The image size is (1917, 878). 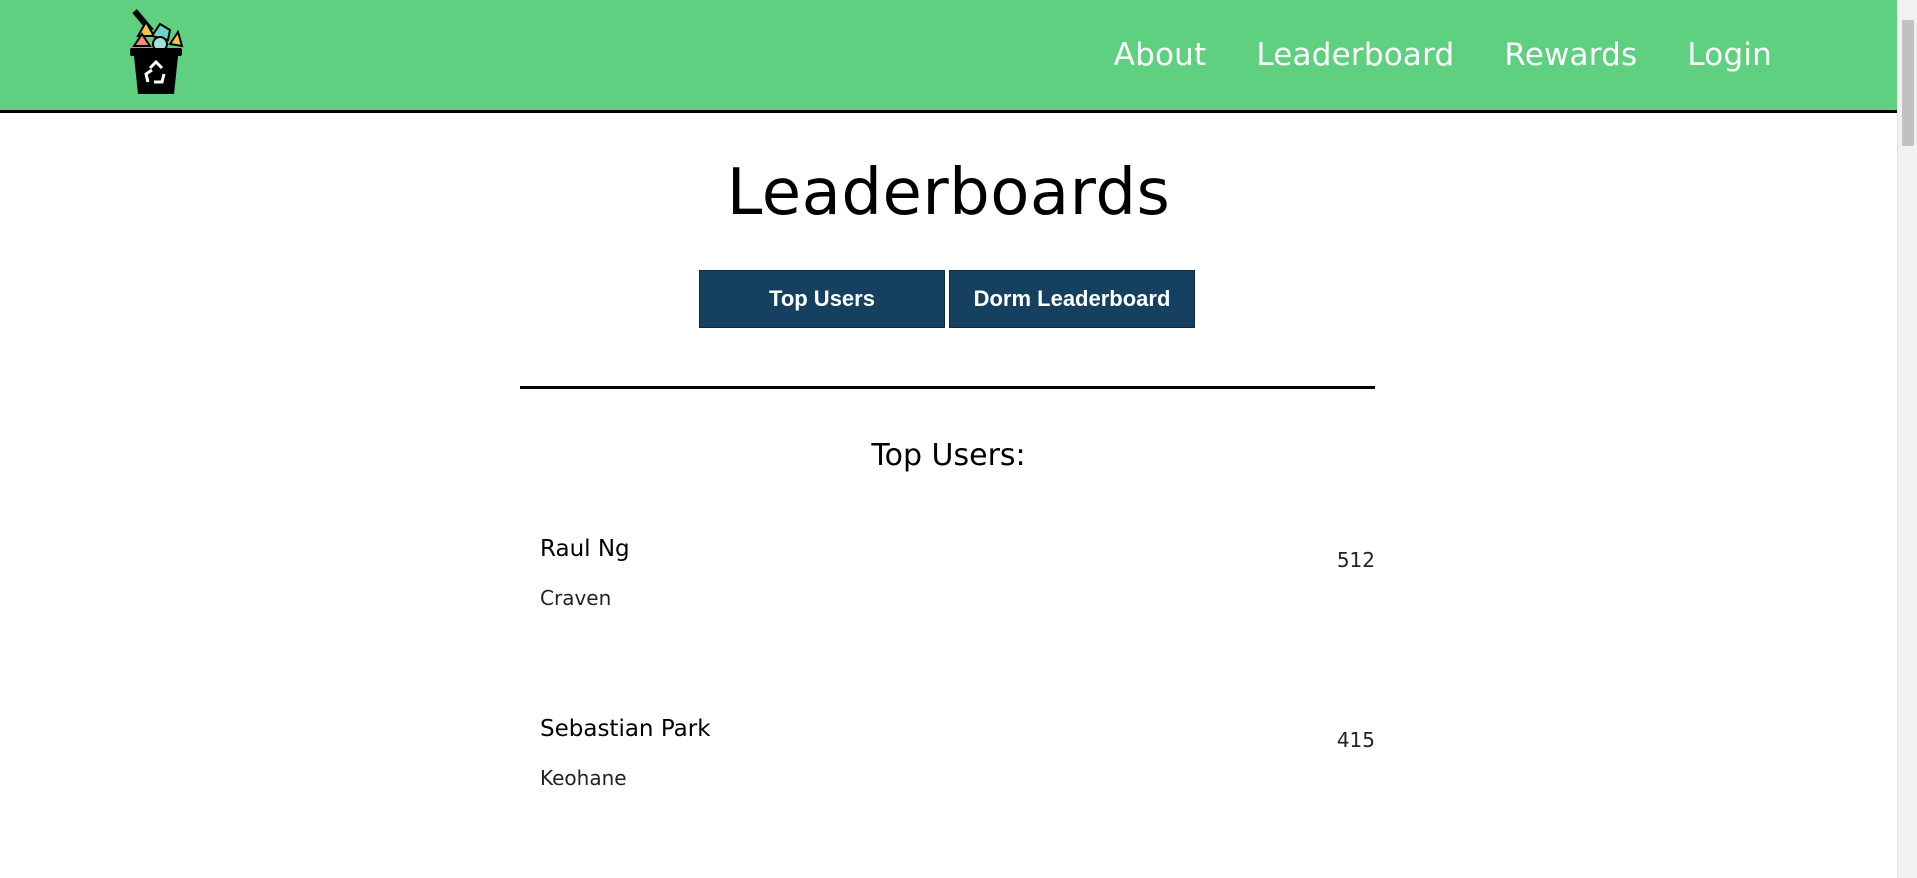 I want to click on user-name: Sebastian Park, so click(x=625, y=729).